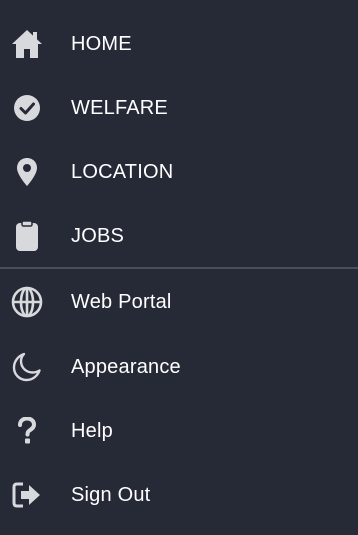 The image size is (358, 535). Describe the element at coordinates (27, 108) in the screenshot. I see `check-circle-icon` at that location.